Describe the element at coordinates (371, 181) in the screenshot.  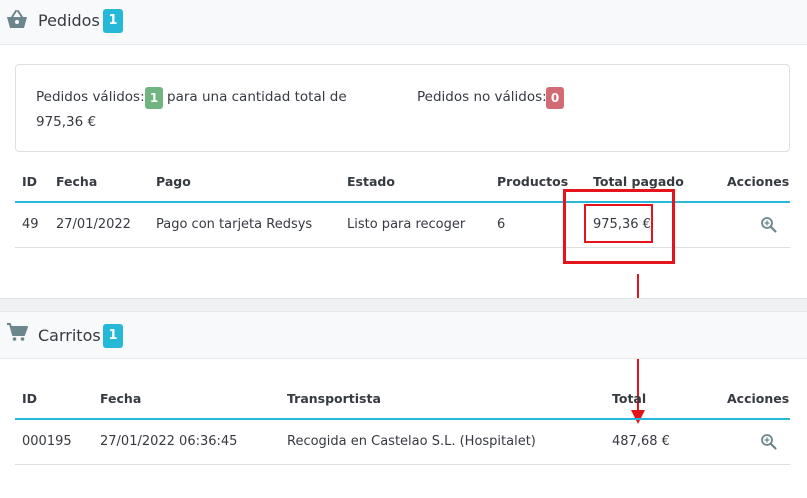
I see `orders-col-status: Estado` at that location.